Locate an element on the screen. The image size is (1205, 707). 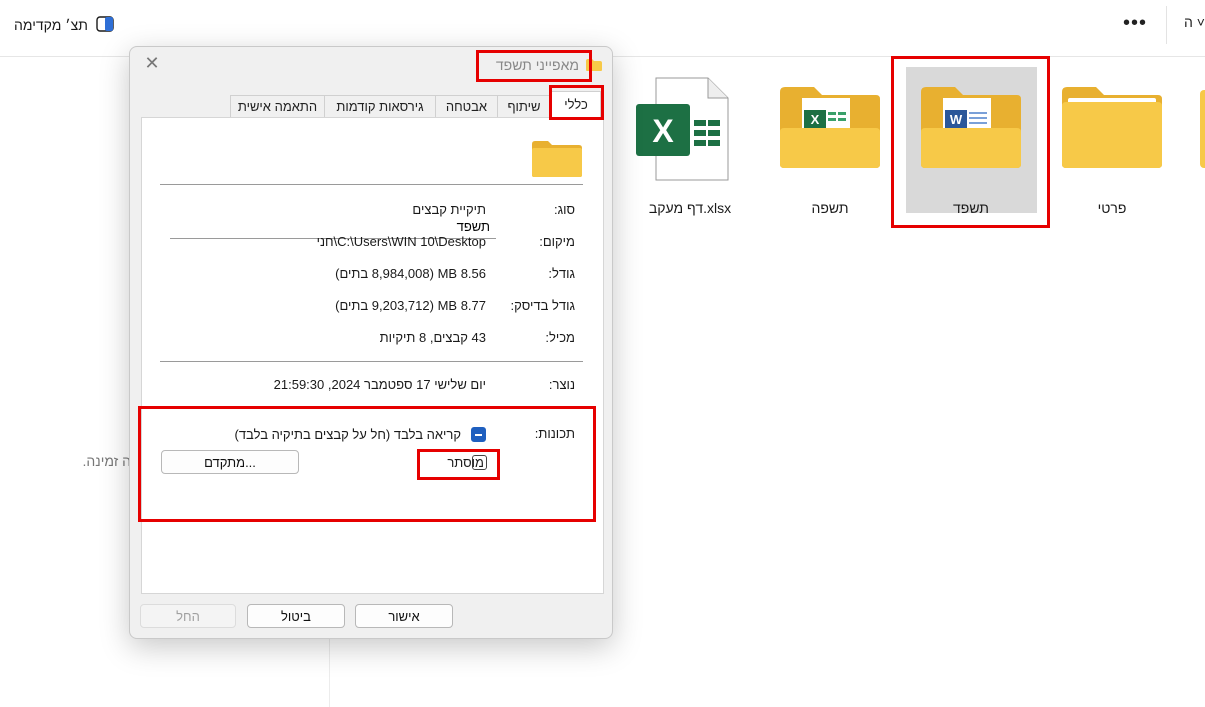
hidden-checkbox-highlight-box is located at coordinates (458, 464).